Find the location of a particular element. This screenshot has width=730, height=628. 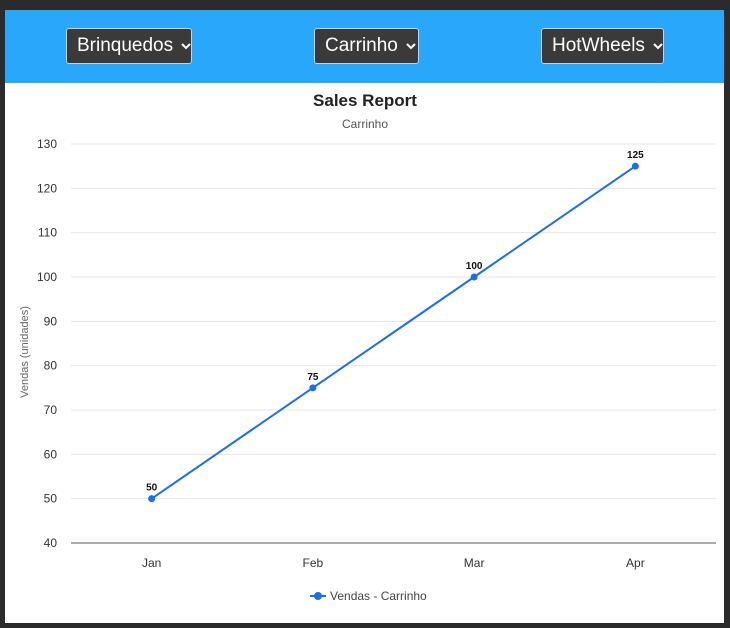

legend-label: Vendas - Carrinho is located at coordinates (378, 596).